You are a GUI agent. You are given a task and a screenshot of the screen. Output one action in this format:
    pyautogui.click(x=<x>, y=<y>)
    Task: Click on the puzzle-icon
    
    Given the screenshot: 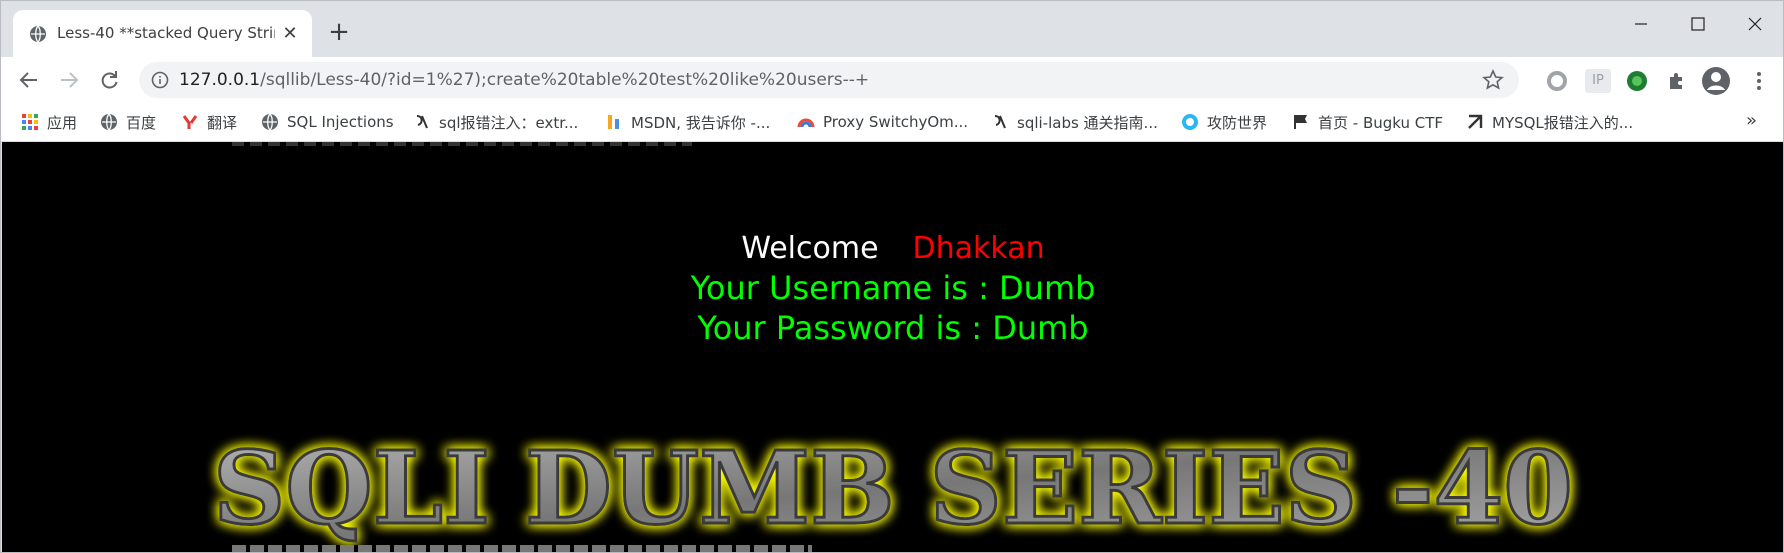 What is the action you would take?
    pyautogui.click(x=1677, y=81)
    